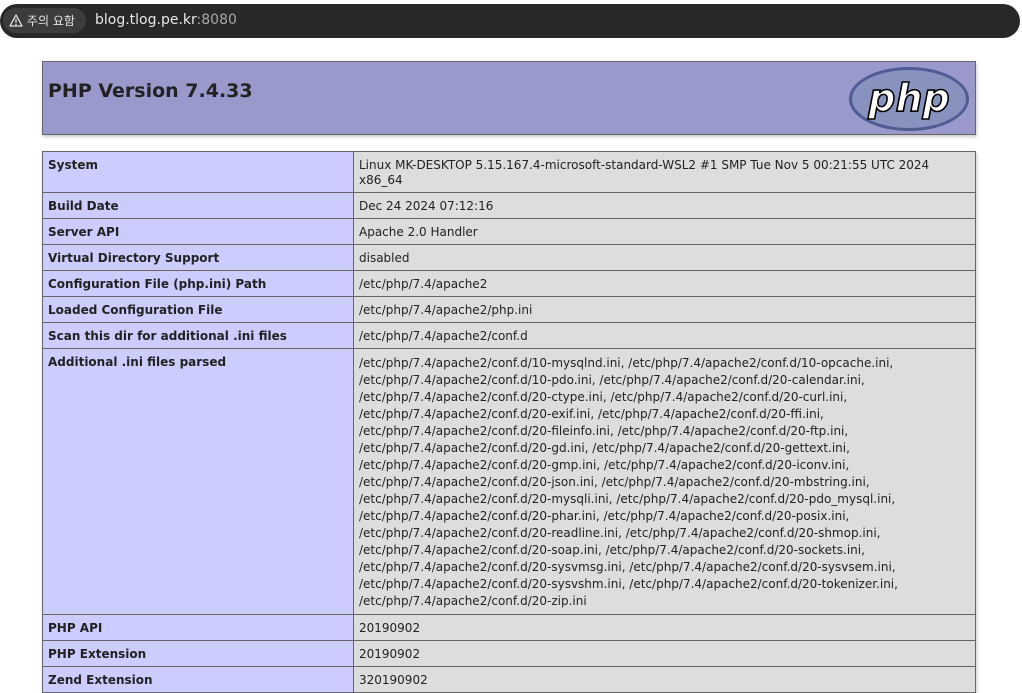 The width and height of the screenshot is (1022, 693). I want to click on url-text: blog.tlog.pe.kr:8080, so click(166, 20).